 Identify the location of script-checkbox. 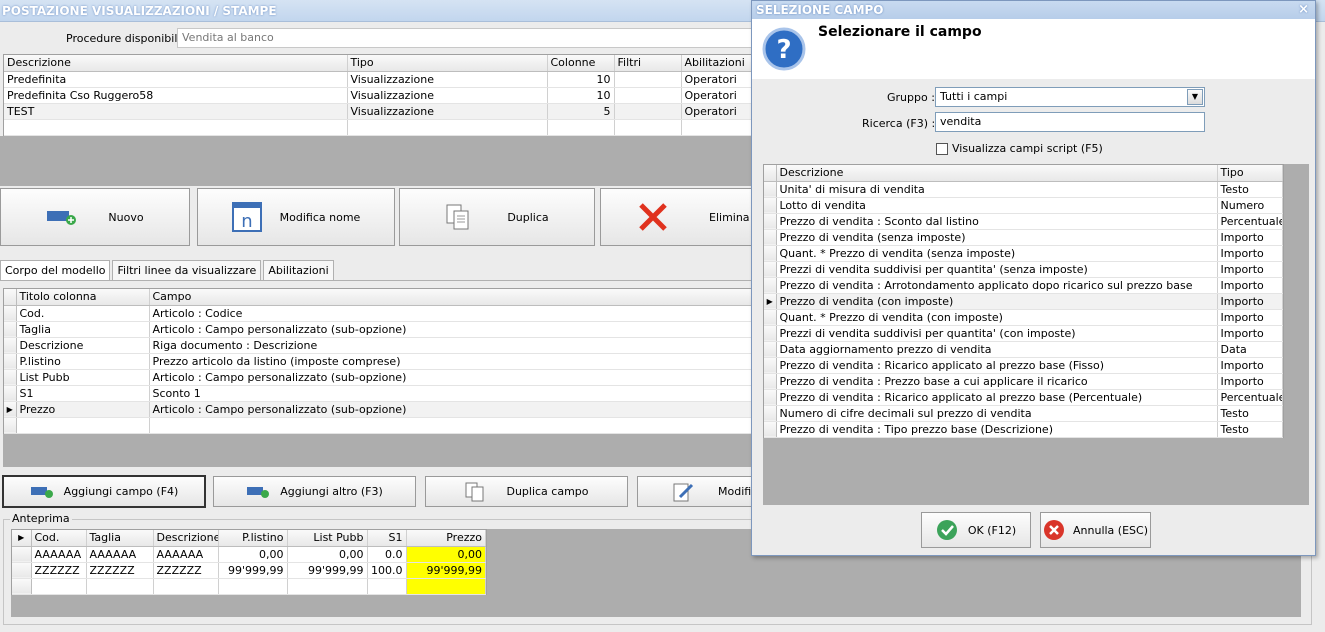
(942, 148).